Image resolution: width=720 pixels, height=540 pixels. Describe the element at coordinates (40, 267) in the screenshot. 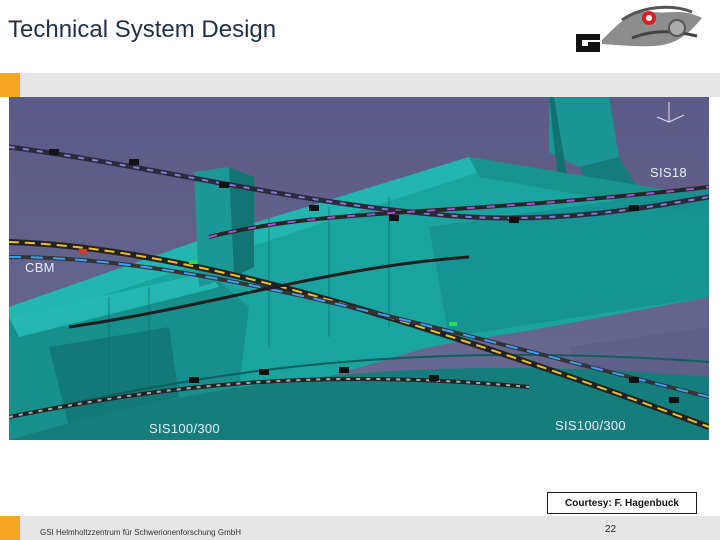

I see `cbm-label: CBM` at that location.